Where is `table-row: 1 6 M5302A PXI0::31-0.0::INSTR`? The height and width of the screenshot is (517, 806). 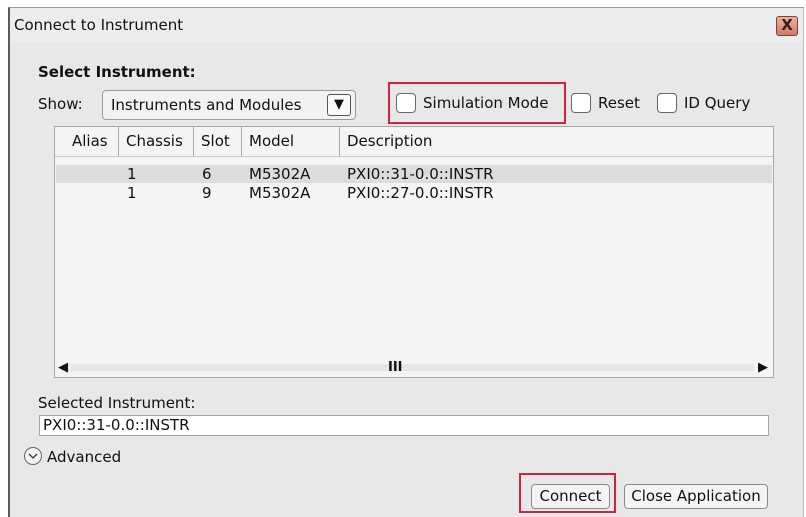
table-row: 1 6 M5302A PXI0::31-0.0::INSTR is located at coordinates (414, 174).